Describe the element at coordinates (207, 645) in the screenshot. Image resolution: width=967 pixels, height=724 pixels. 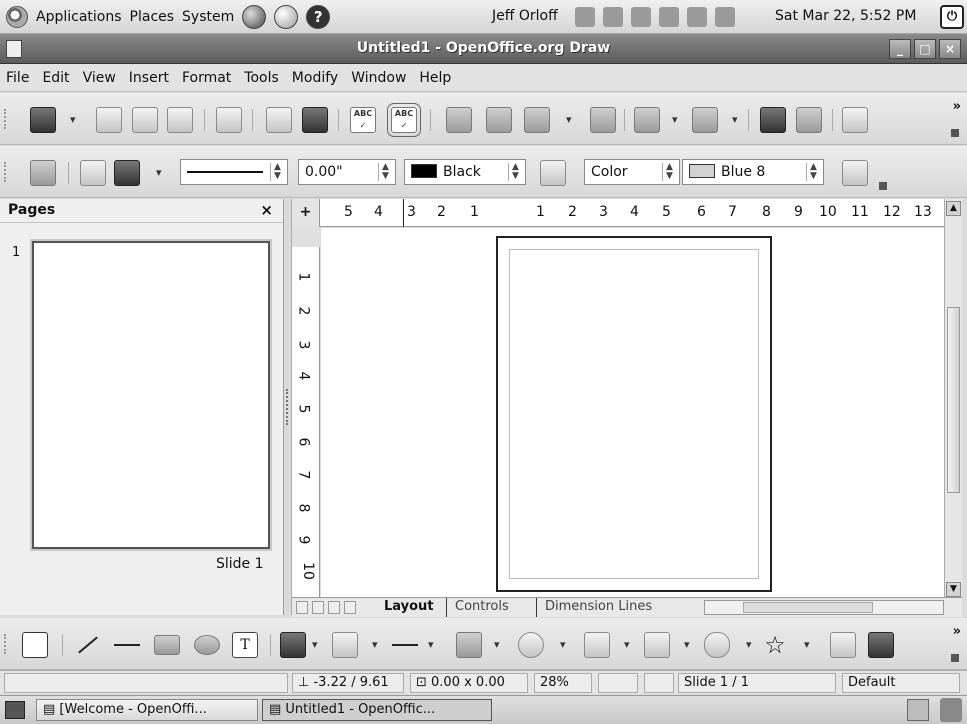
I see `ellipse-tool-icon` at that location.